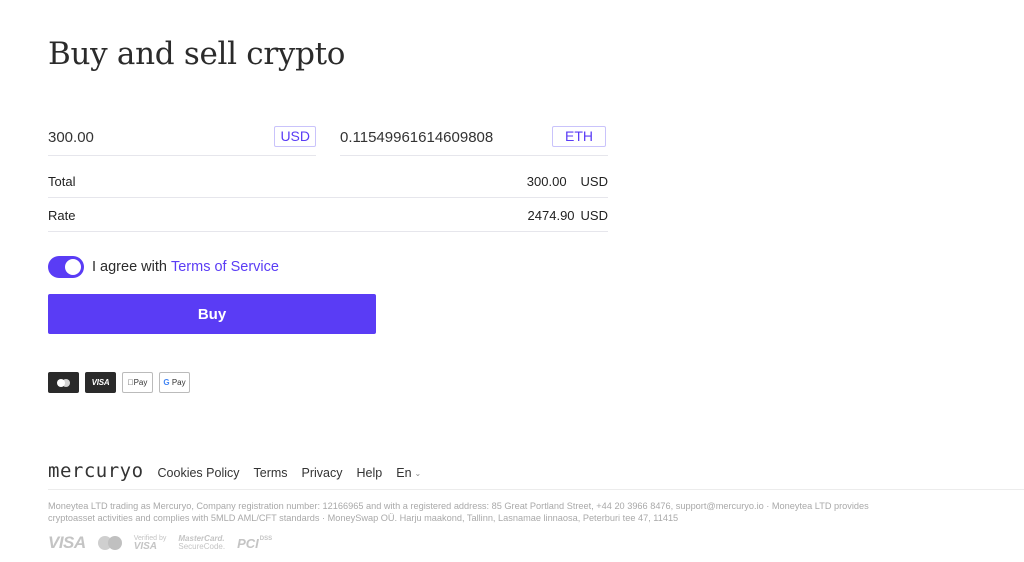 The width and height of the screenshot is (1024, 562). Describe the element at coordinates (225, 267) in the screenshot. I see `terms-of-service-link: Terms of Service` at that location.